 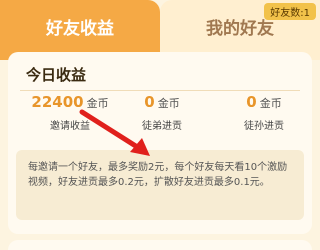 What do you see at coordinates (264, 112) in the screenshot?
I see `stat-grand-apprentice-tribute: 0 金币 徒孙进贡` at bounding box center [264, 112].